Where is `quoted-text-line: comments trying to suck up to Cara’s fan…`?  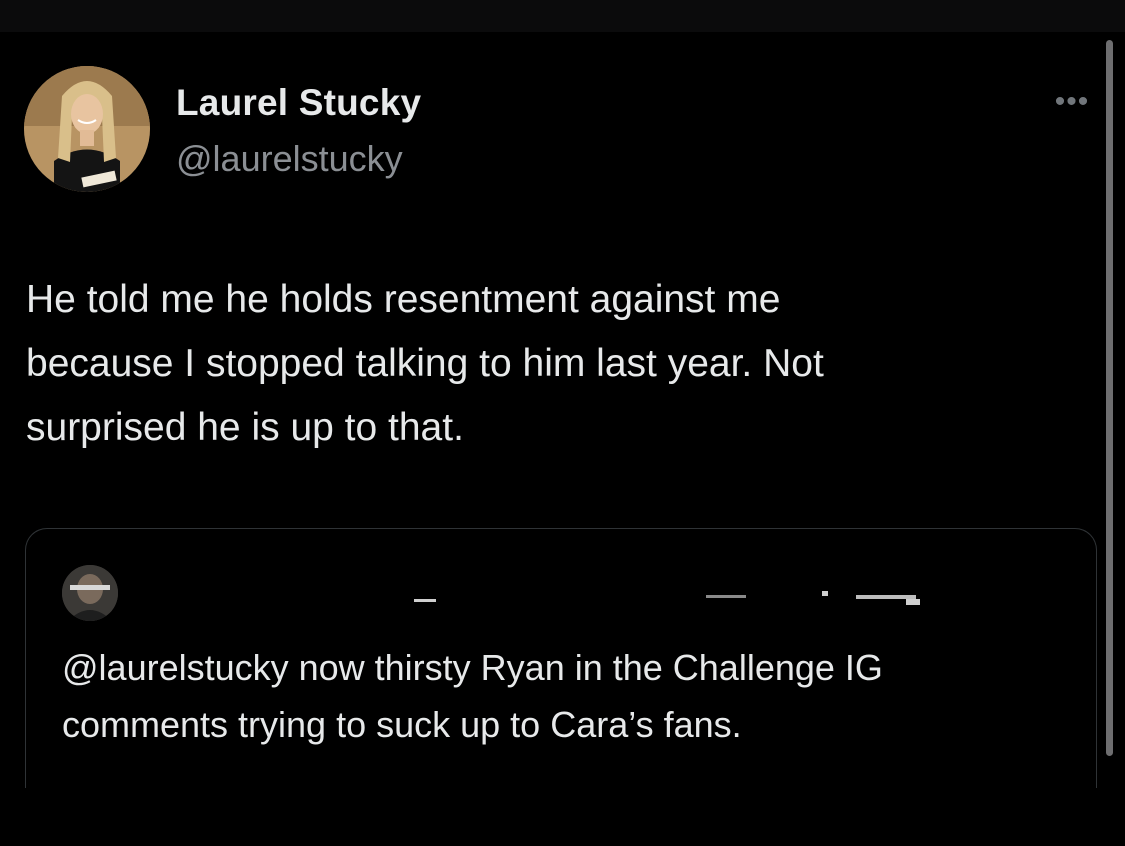 quoted-text-line: comments trying to suck up to Cara’s fan… is located at coordinates (402, 724).